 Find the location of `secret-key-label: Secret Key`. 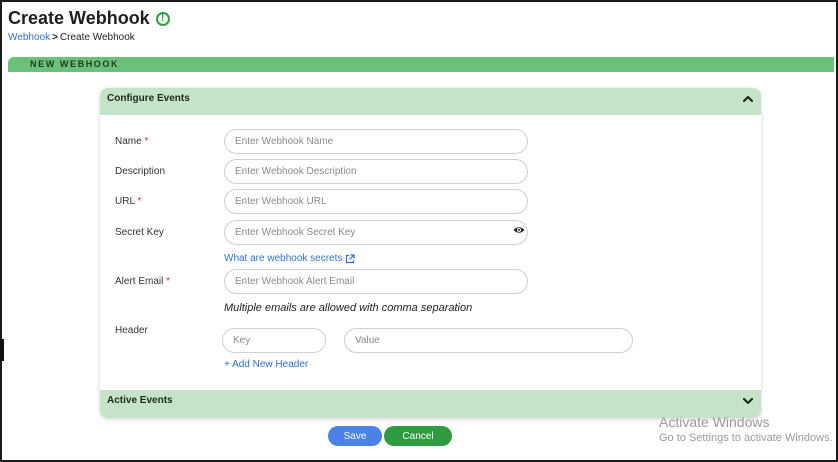

secret-key-label: Secret Key is located at coordinates (139, 232).